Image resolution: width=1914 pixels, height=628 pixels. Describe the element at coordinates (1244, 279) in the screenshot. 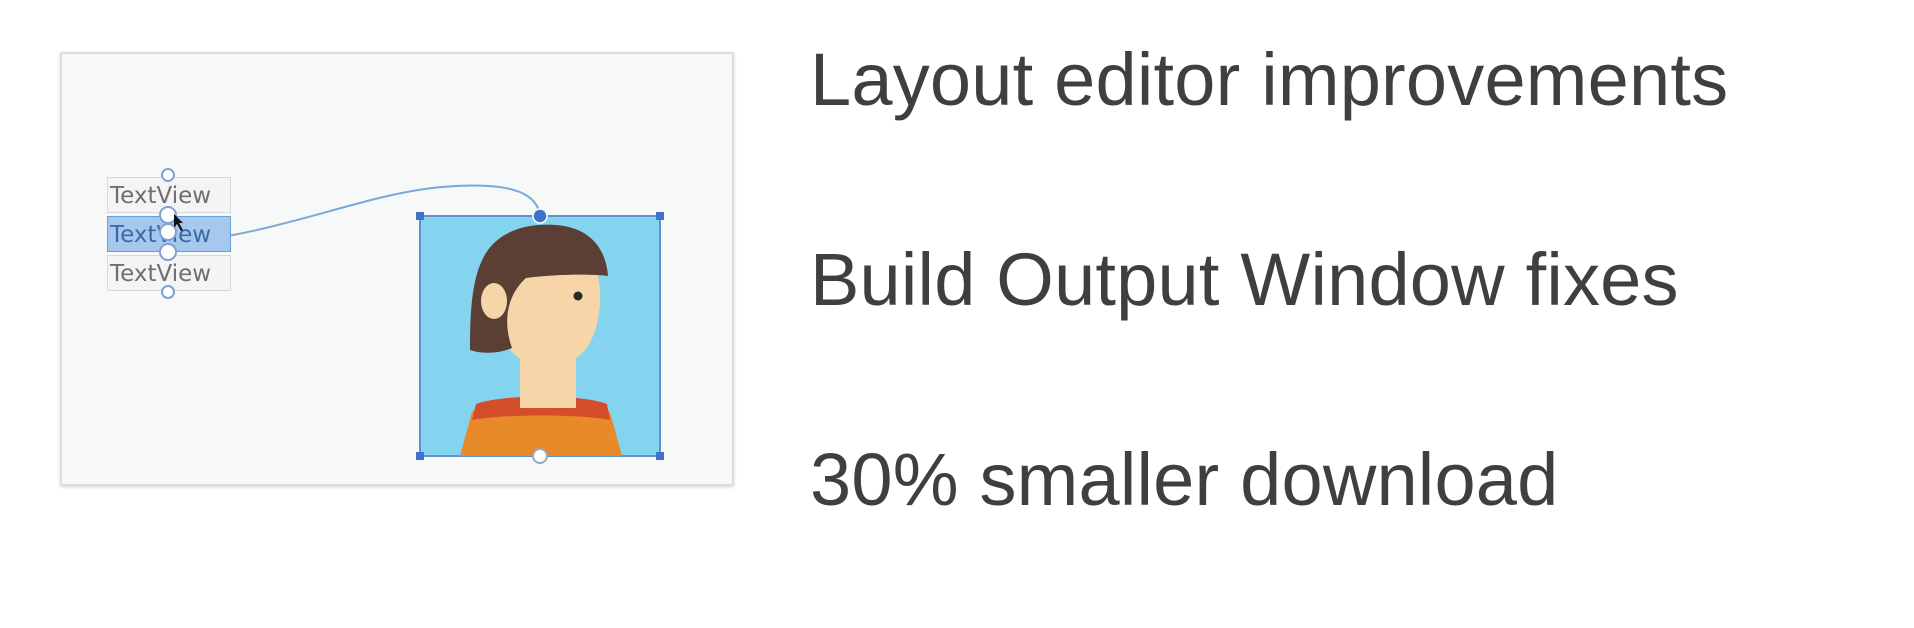

I see `feature-item-build-output: Build Output Window fixes` at that location.